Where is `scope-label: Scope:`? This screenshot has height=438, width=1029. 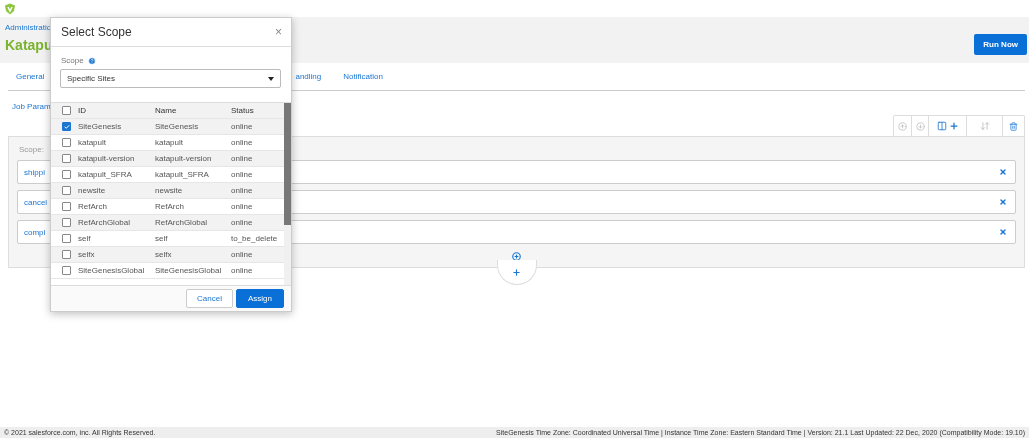 scope-label: Scope: is located at coordinates (32, 149).